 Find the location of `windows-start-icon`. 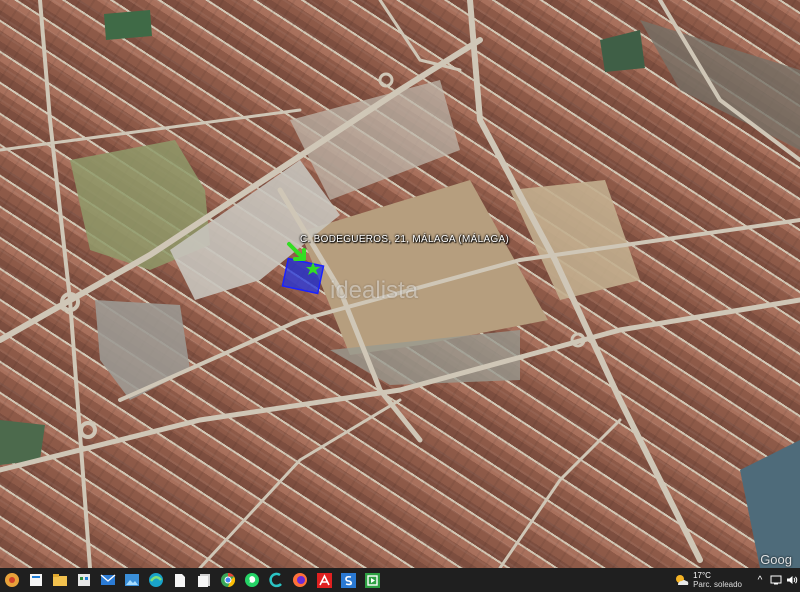

windows-start-icon is located at coordinates (12, 580).